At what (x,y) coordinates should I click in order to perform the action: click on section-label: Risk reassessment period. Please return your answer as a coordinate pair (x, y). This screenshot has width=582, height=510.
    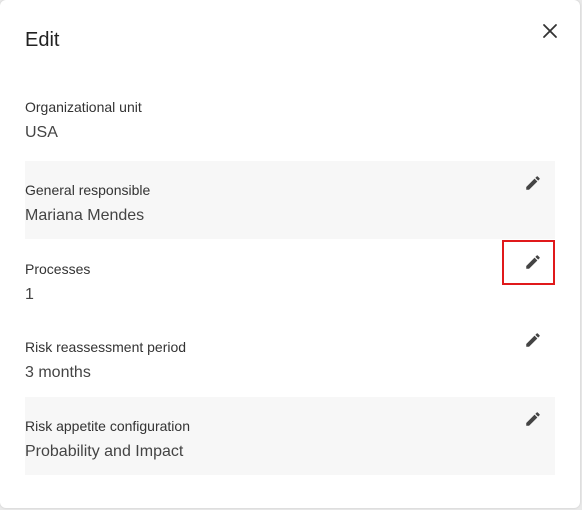
    Looking at the image, I should click on (106, 347).